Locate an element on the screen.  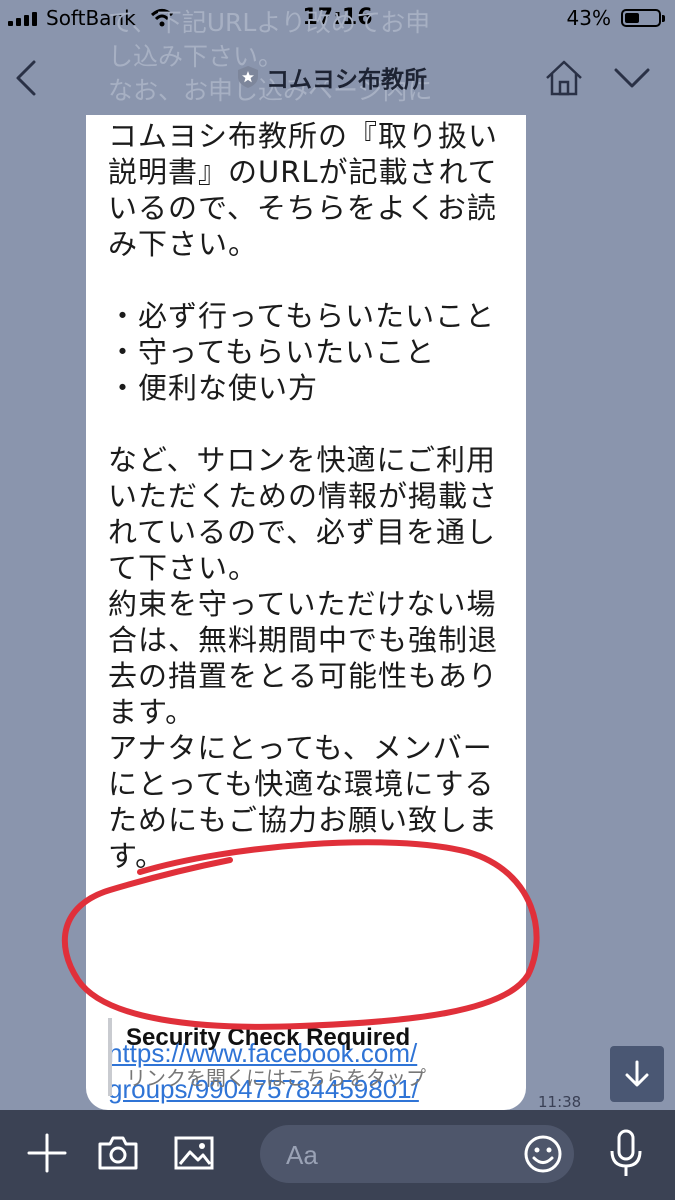
message-line: など、サロンを快適にご利用 is located at coordinates (302, 460).